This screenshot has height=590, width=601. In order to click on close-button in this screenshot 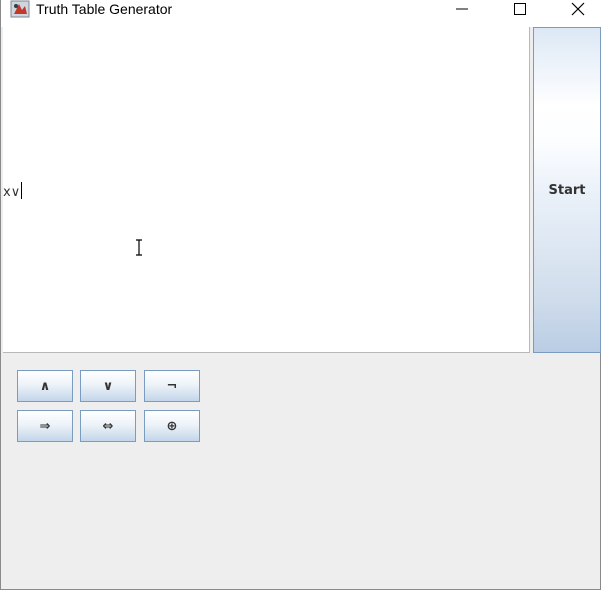, I will do `click(575, 9)`.